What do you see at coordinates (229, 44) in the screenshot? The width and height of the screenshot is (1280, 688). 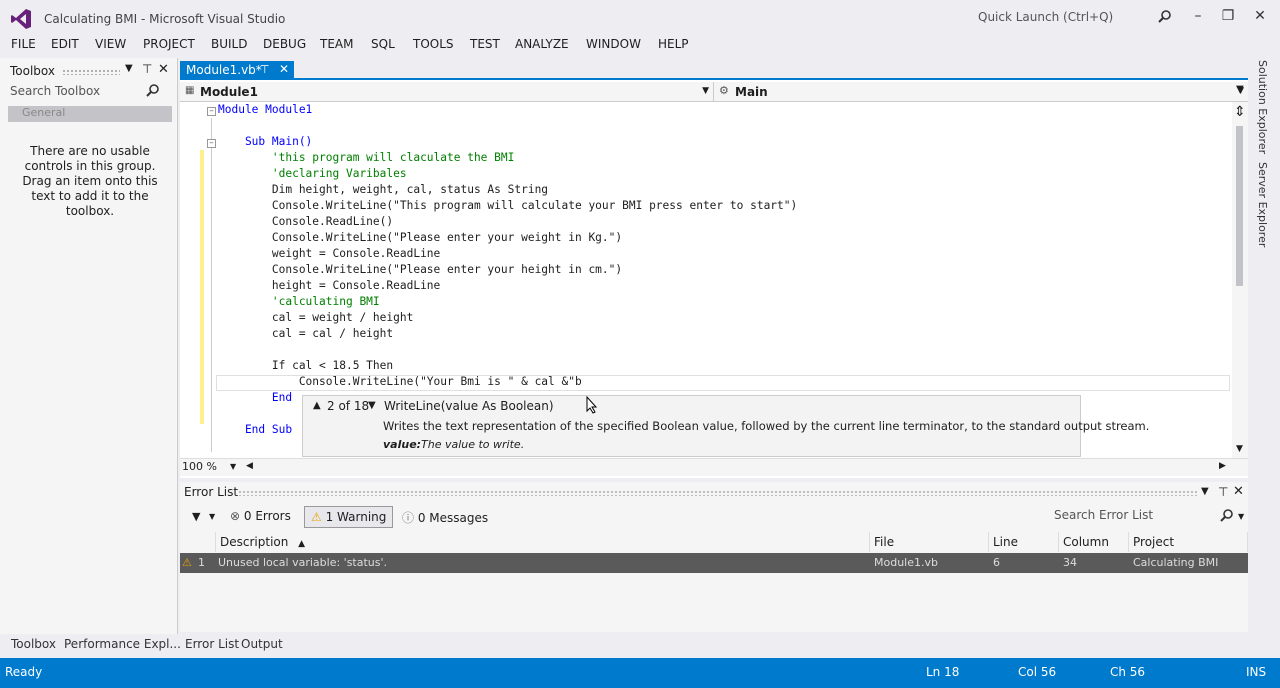 I see `menu-build: BUILD` at bounding box center [229, 44].